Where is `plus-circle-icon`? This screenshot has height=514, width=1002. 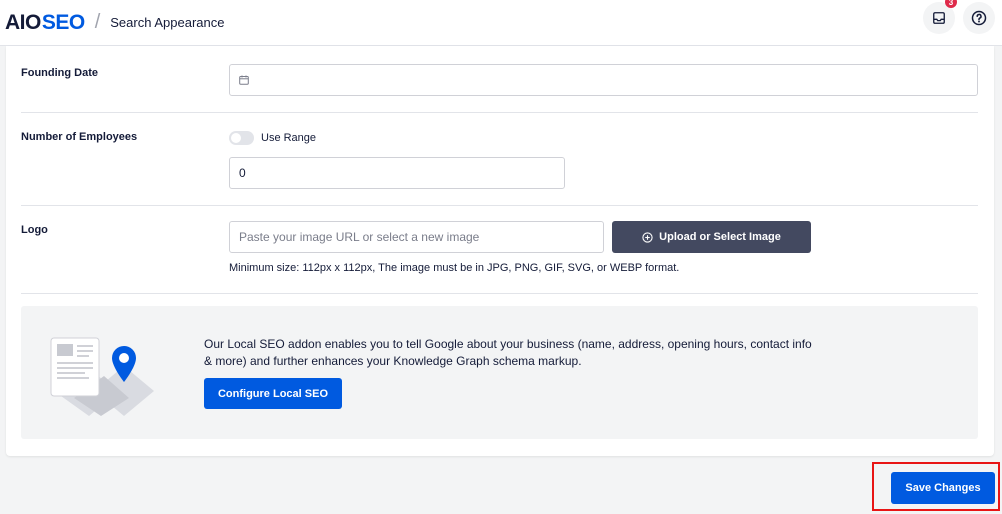
plus-circle-icon is located at coordinates (647, 237).